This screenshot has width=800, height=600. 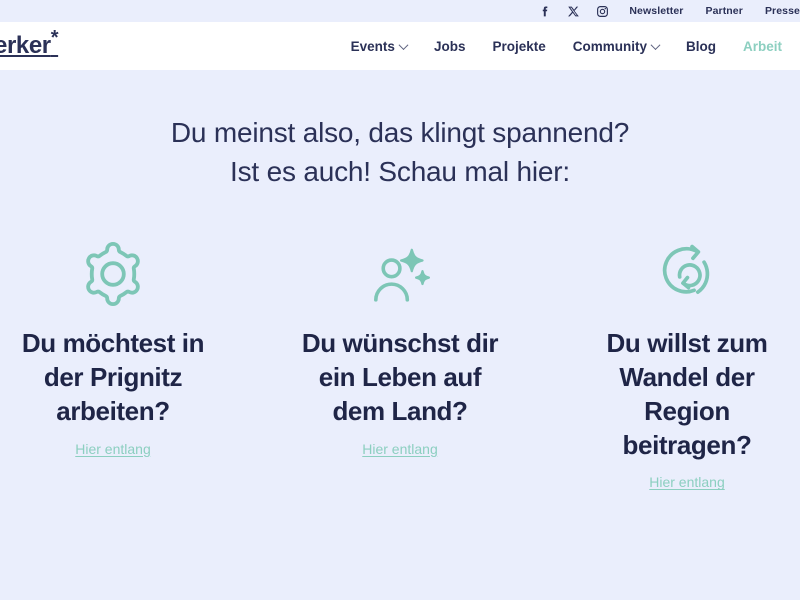 I want to click on person-sparkle-icon, so click(x=400, y=274).